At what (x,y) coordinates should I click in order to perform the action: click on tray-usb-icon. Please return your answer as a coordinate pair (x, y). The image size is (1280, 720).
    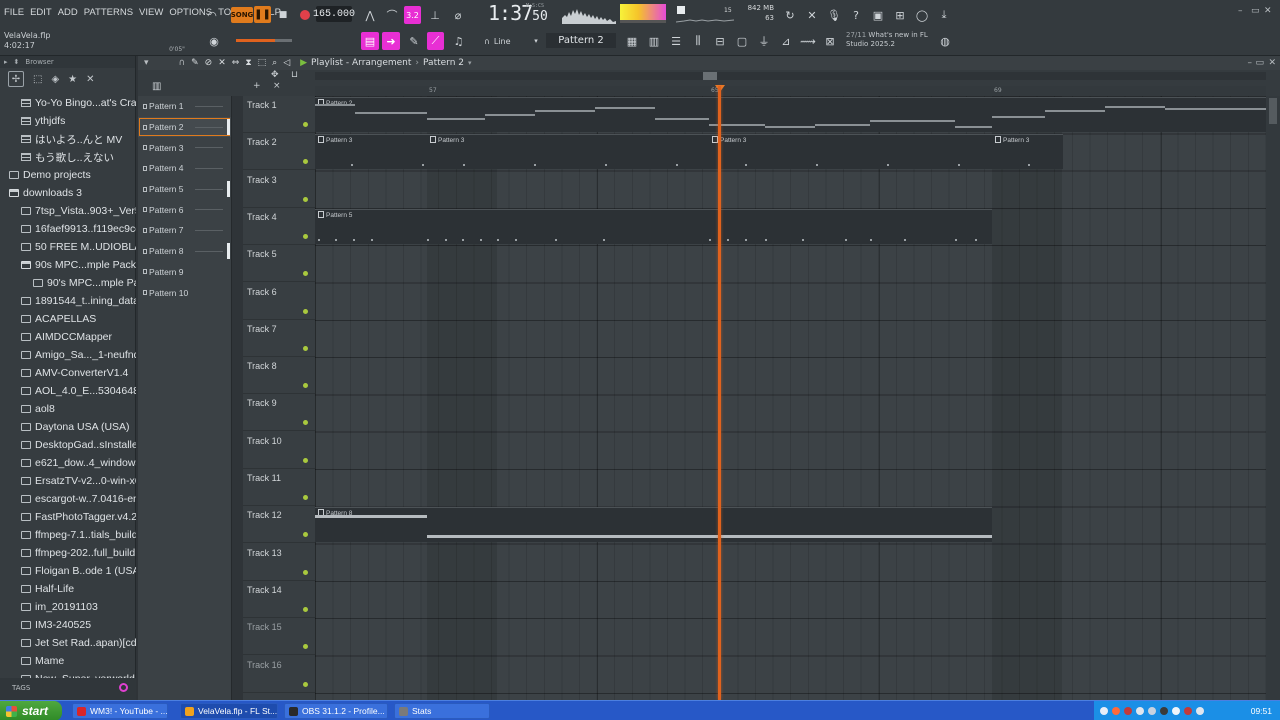
    Looking at the image, I should click on (1200, 711).